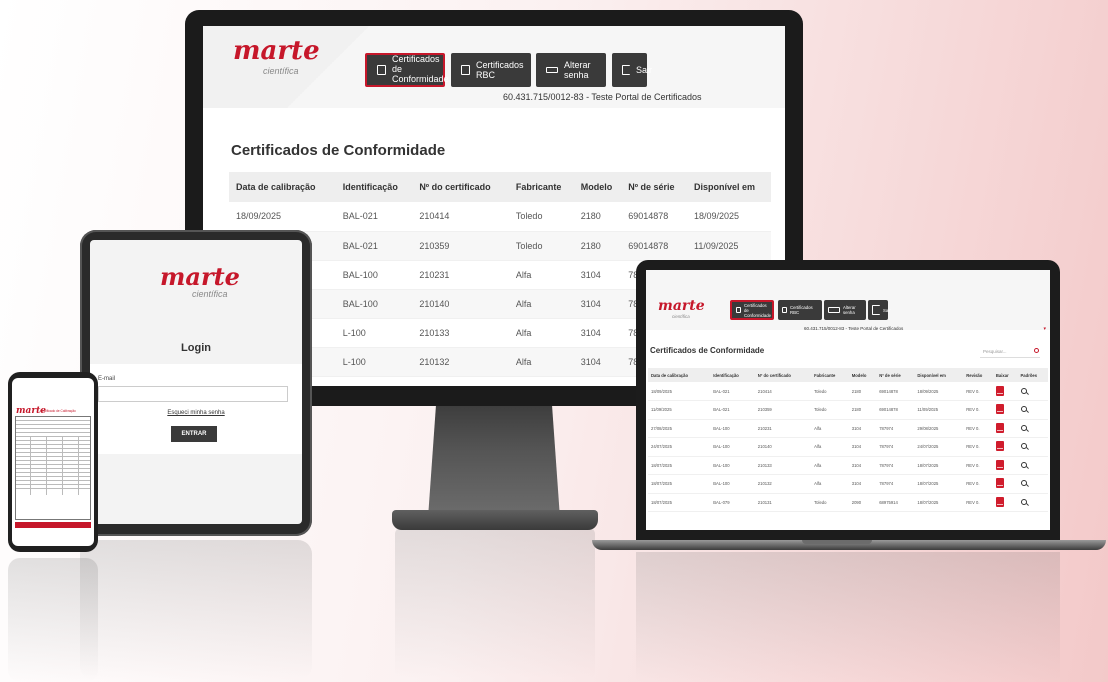  I want to click on table-cell: BAL-021, so click(732, 410).